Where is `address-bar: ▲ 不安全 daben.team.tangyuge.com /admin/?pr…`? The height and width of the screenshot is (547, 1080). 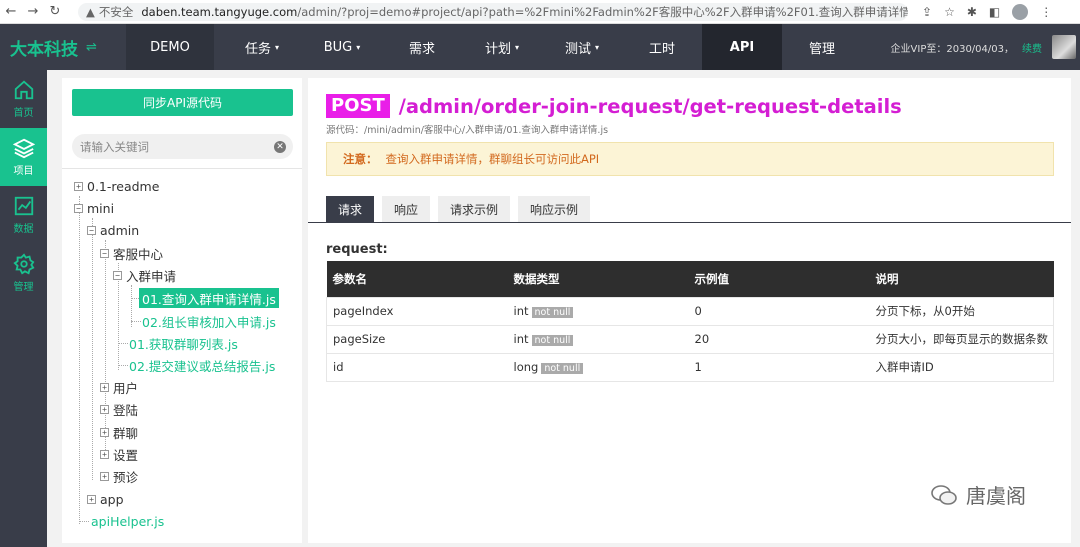 address-bar: ▲ 不安全 daben.team.tangyuge.com /admin/?pr… is located at coordinates (493, 11).